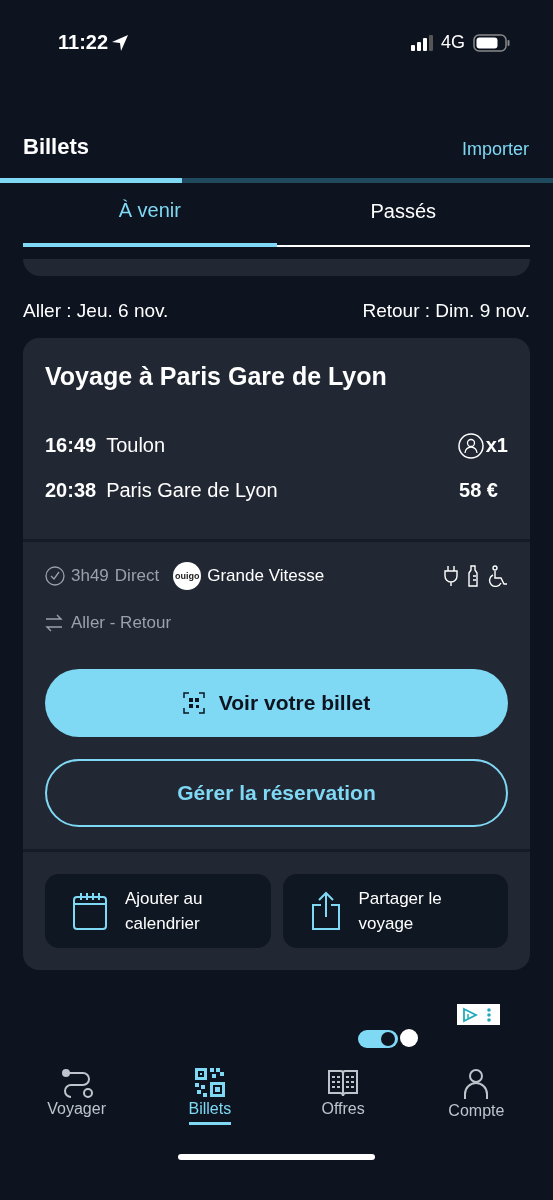  I want to click on tab: Passés, so click(403, 215).